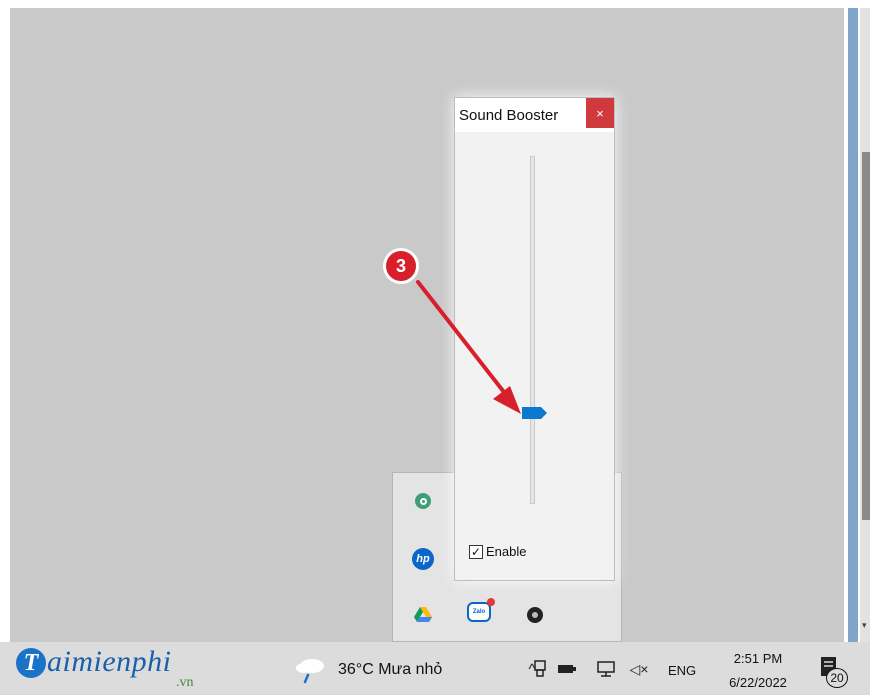 Image resolution: width=870 pixels, height=695 pixels. Describe the element at coordinates (185, 682) in the screenshot. I see `logo-suffix: .vn` at that location.